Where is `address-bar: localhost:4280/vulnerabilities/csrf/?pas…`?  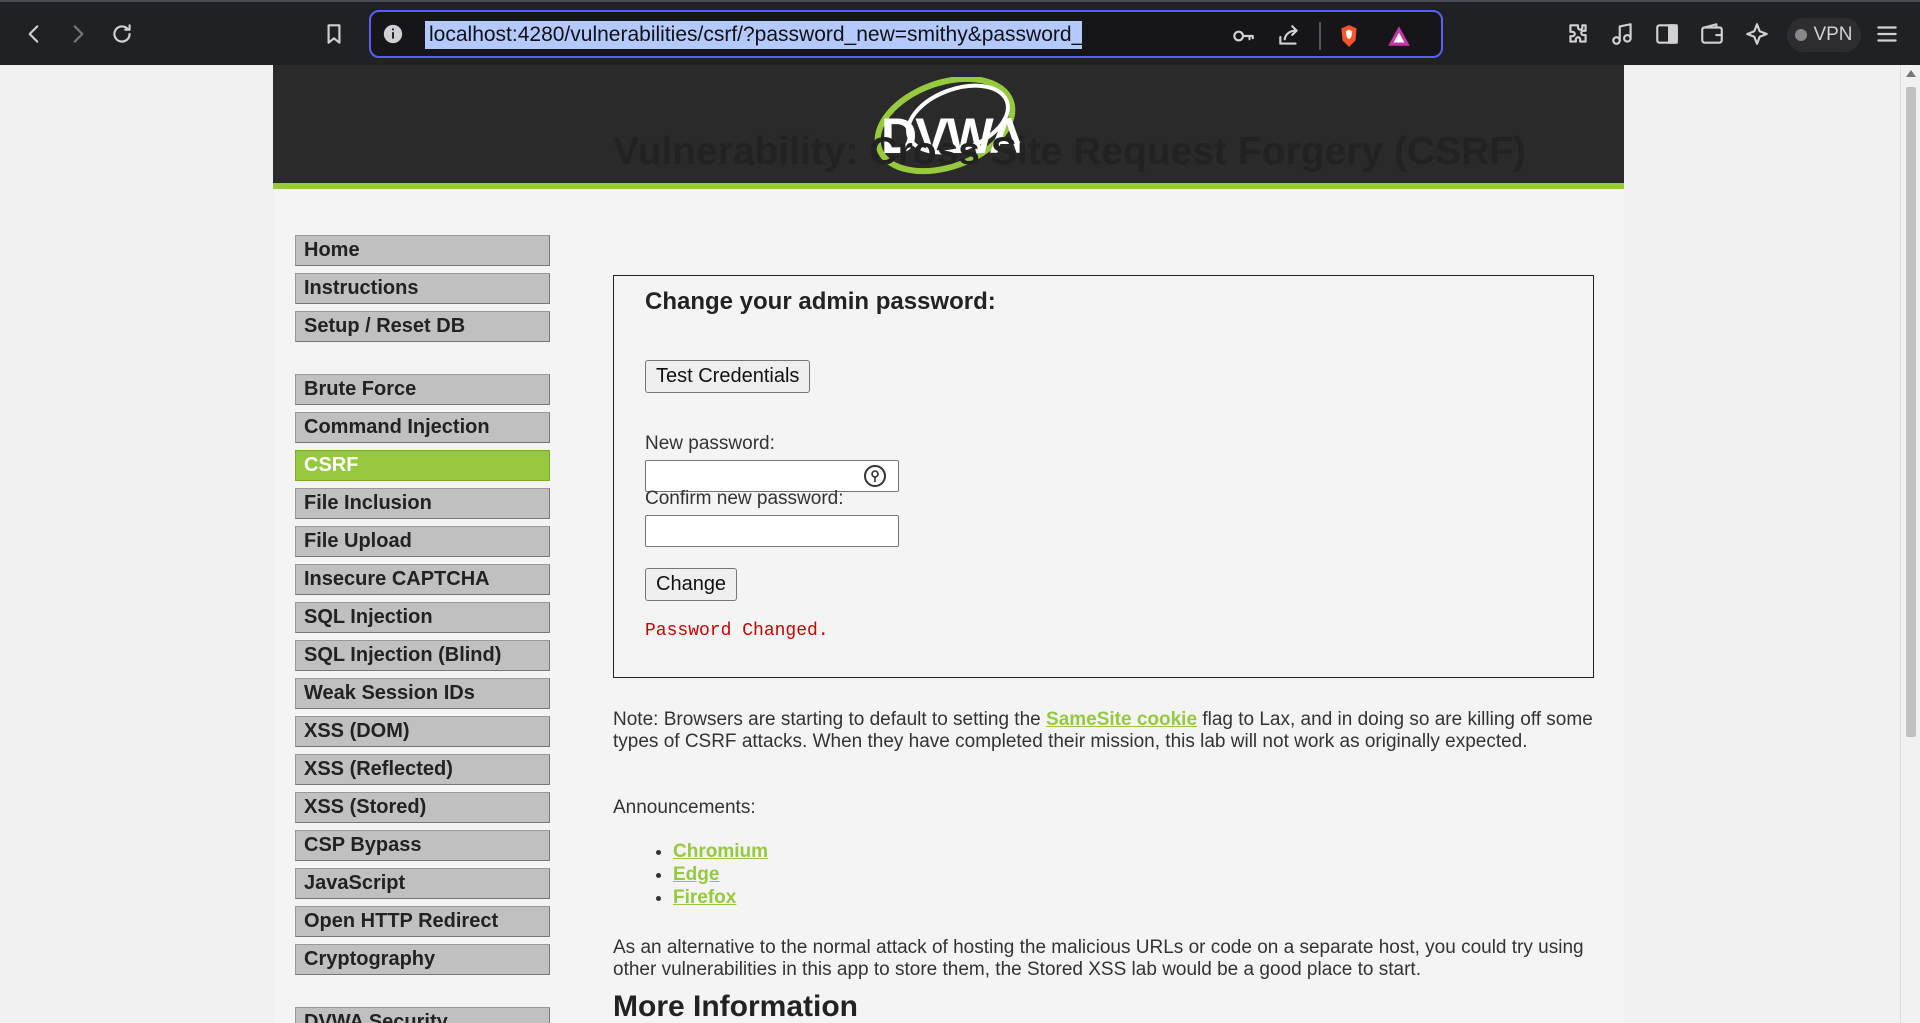
address-bar: localhost:4280/vulnerabilities/csrf/?pas… is located at coordinates (906, 34).